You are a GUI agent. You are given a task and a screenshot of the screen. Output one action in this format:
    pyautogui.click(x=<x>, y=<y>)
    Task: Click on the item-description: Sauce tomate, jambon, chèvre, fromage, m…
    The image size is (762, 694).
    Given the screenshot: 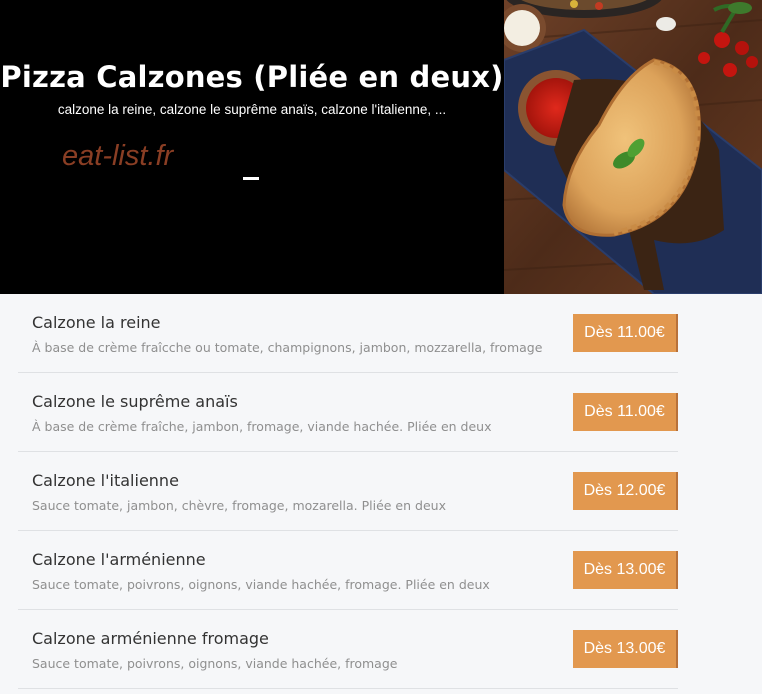 What is the action you would take?
    pyautogui.click(x=239, y=505)
    